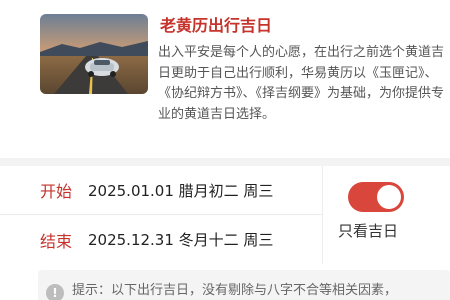  Describe the element at coordinates (389, 197) in the screenshot. I see `toggle-knob` at that location.